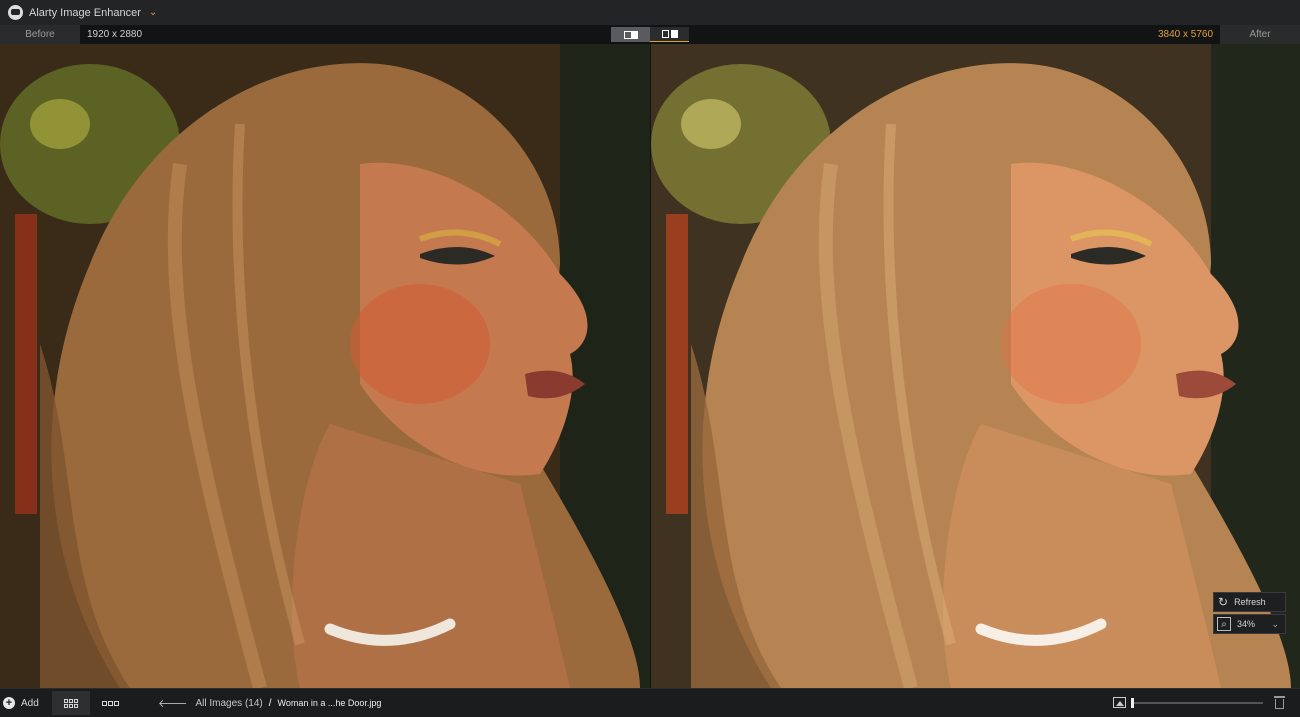 This screenshot has height=717, width=1300. Describe the element at coordinates (329, 703) in the screenshot. I see `breadcrumb-filename: Woman in a ...he Door.jpg` at that location.